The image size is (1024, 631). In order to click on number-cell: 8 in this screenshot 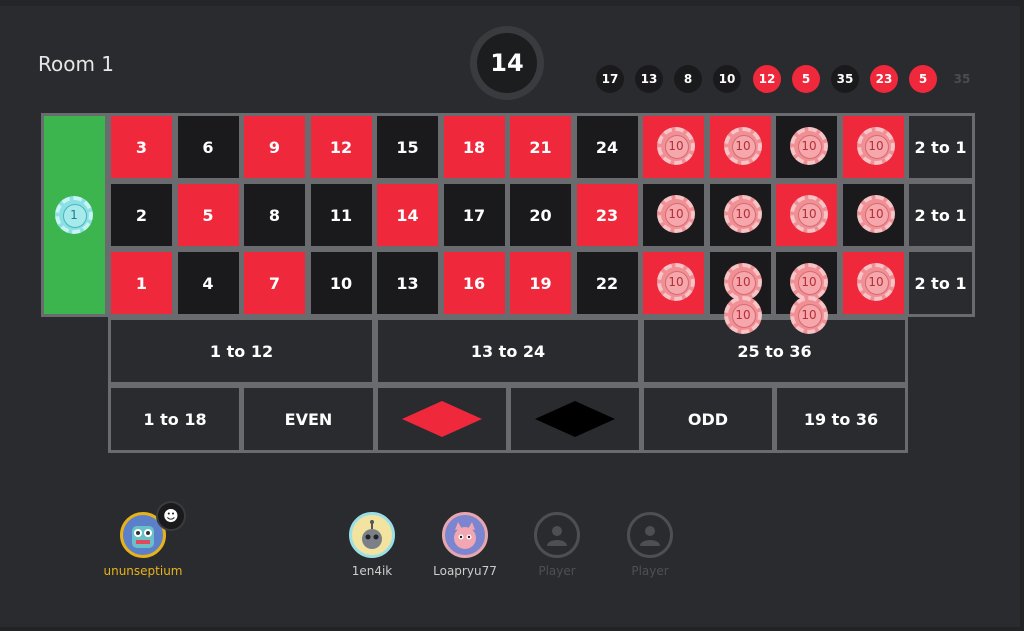, I will do `click(274, 215)`.